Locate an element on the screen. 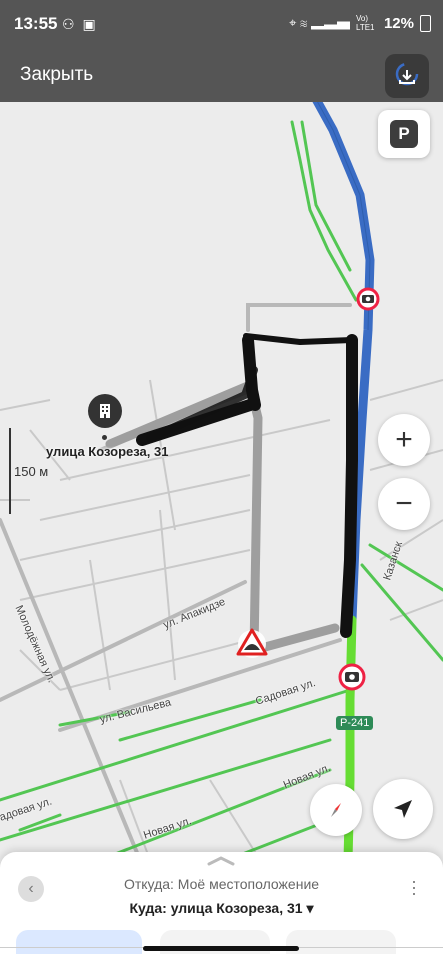  close-button: Закрыть is located at coordinates (56, 75).